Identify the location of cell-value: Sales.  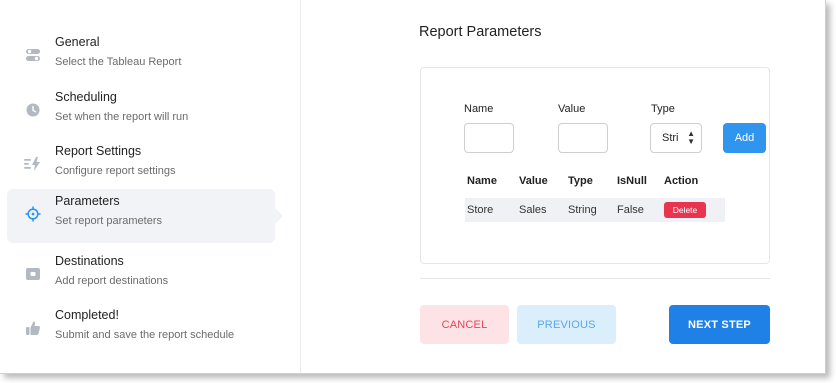
(533, 210).